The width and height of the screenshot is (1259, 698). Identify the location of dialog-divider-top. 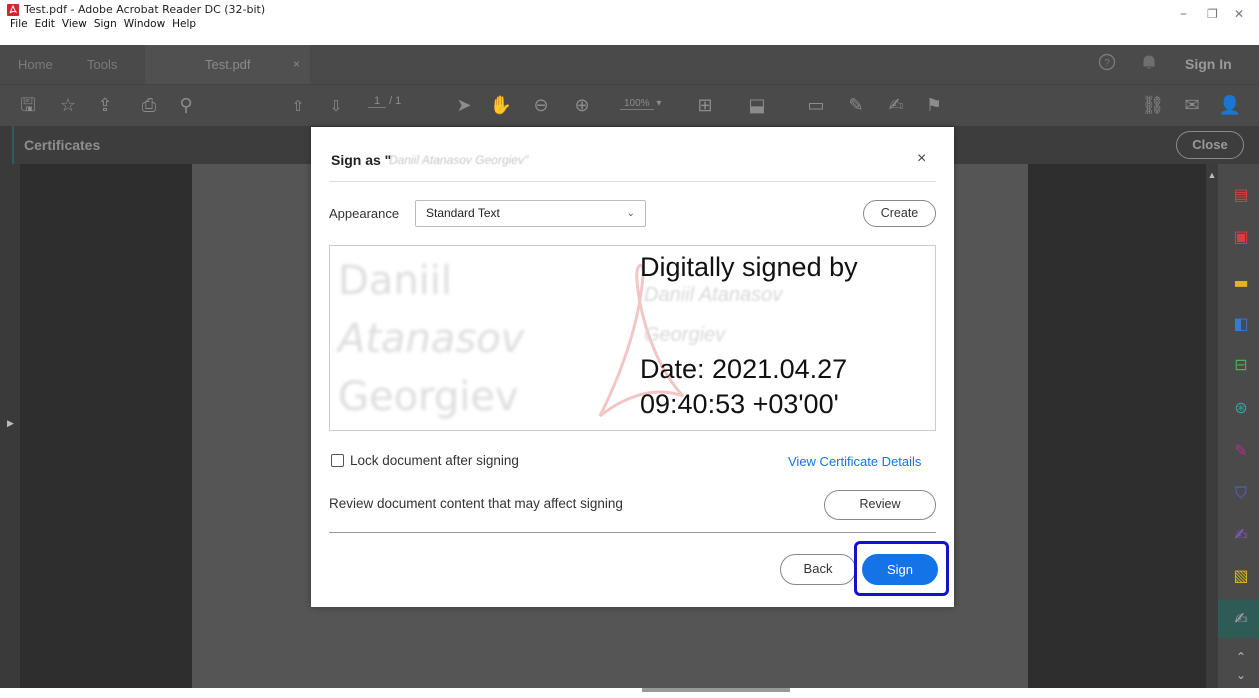
(632, 181).